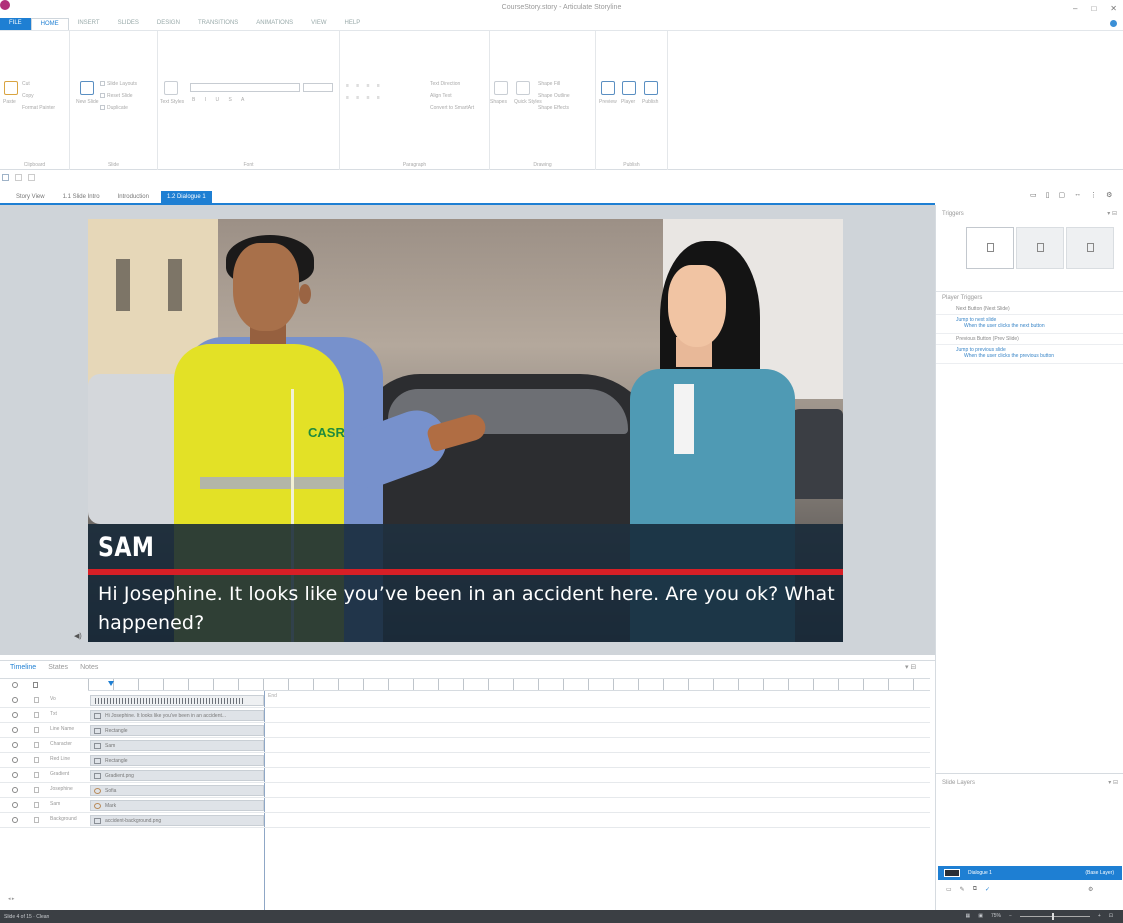  What do you see at coordinates (509, 685) in the screenshot?
I see `timeline-ruler` at bounding box center [509, 685].